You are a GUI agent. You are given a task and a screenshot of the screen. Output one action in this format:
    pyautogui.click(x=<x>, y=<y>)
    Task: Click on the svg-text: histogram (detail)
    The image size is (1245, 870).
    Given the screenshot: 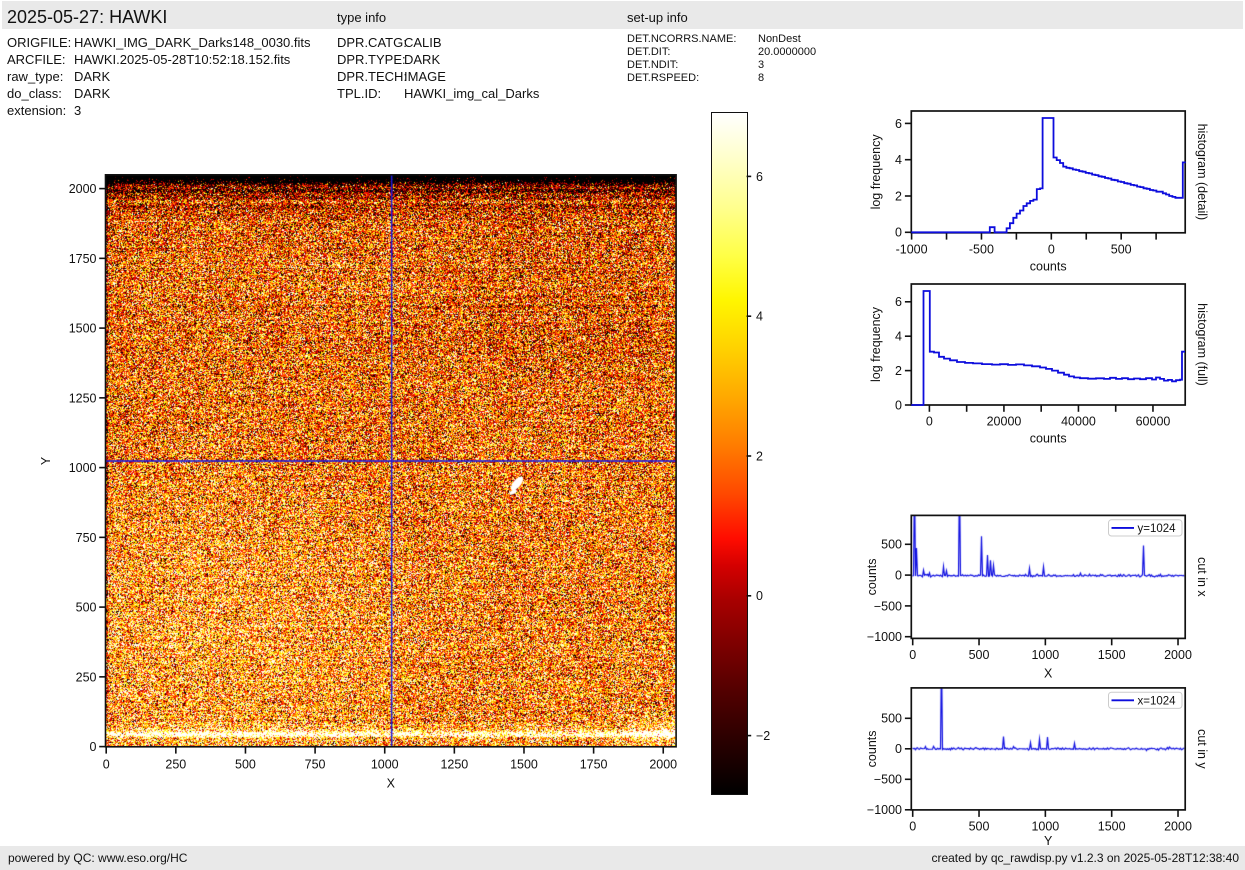 What is the action you would take?
    pyautogui.click(x=1202, y=172)
    